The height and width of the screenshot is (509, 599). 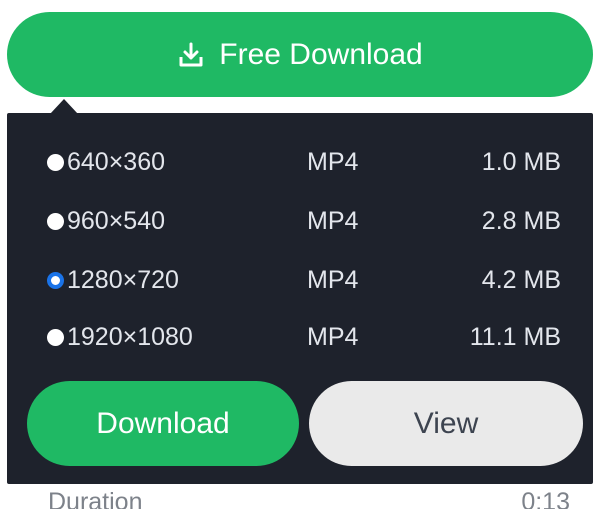 I want to click on popup-caret, so click(x=64, y=106).